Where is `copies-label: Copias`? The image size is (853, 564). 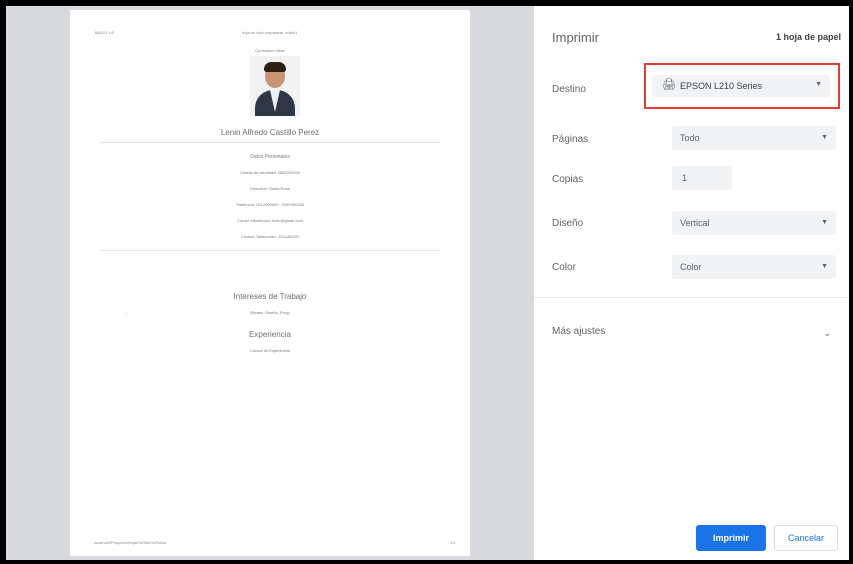 copies-label: Copias is located at coordinates (568, 179).